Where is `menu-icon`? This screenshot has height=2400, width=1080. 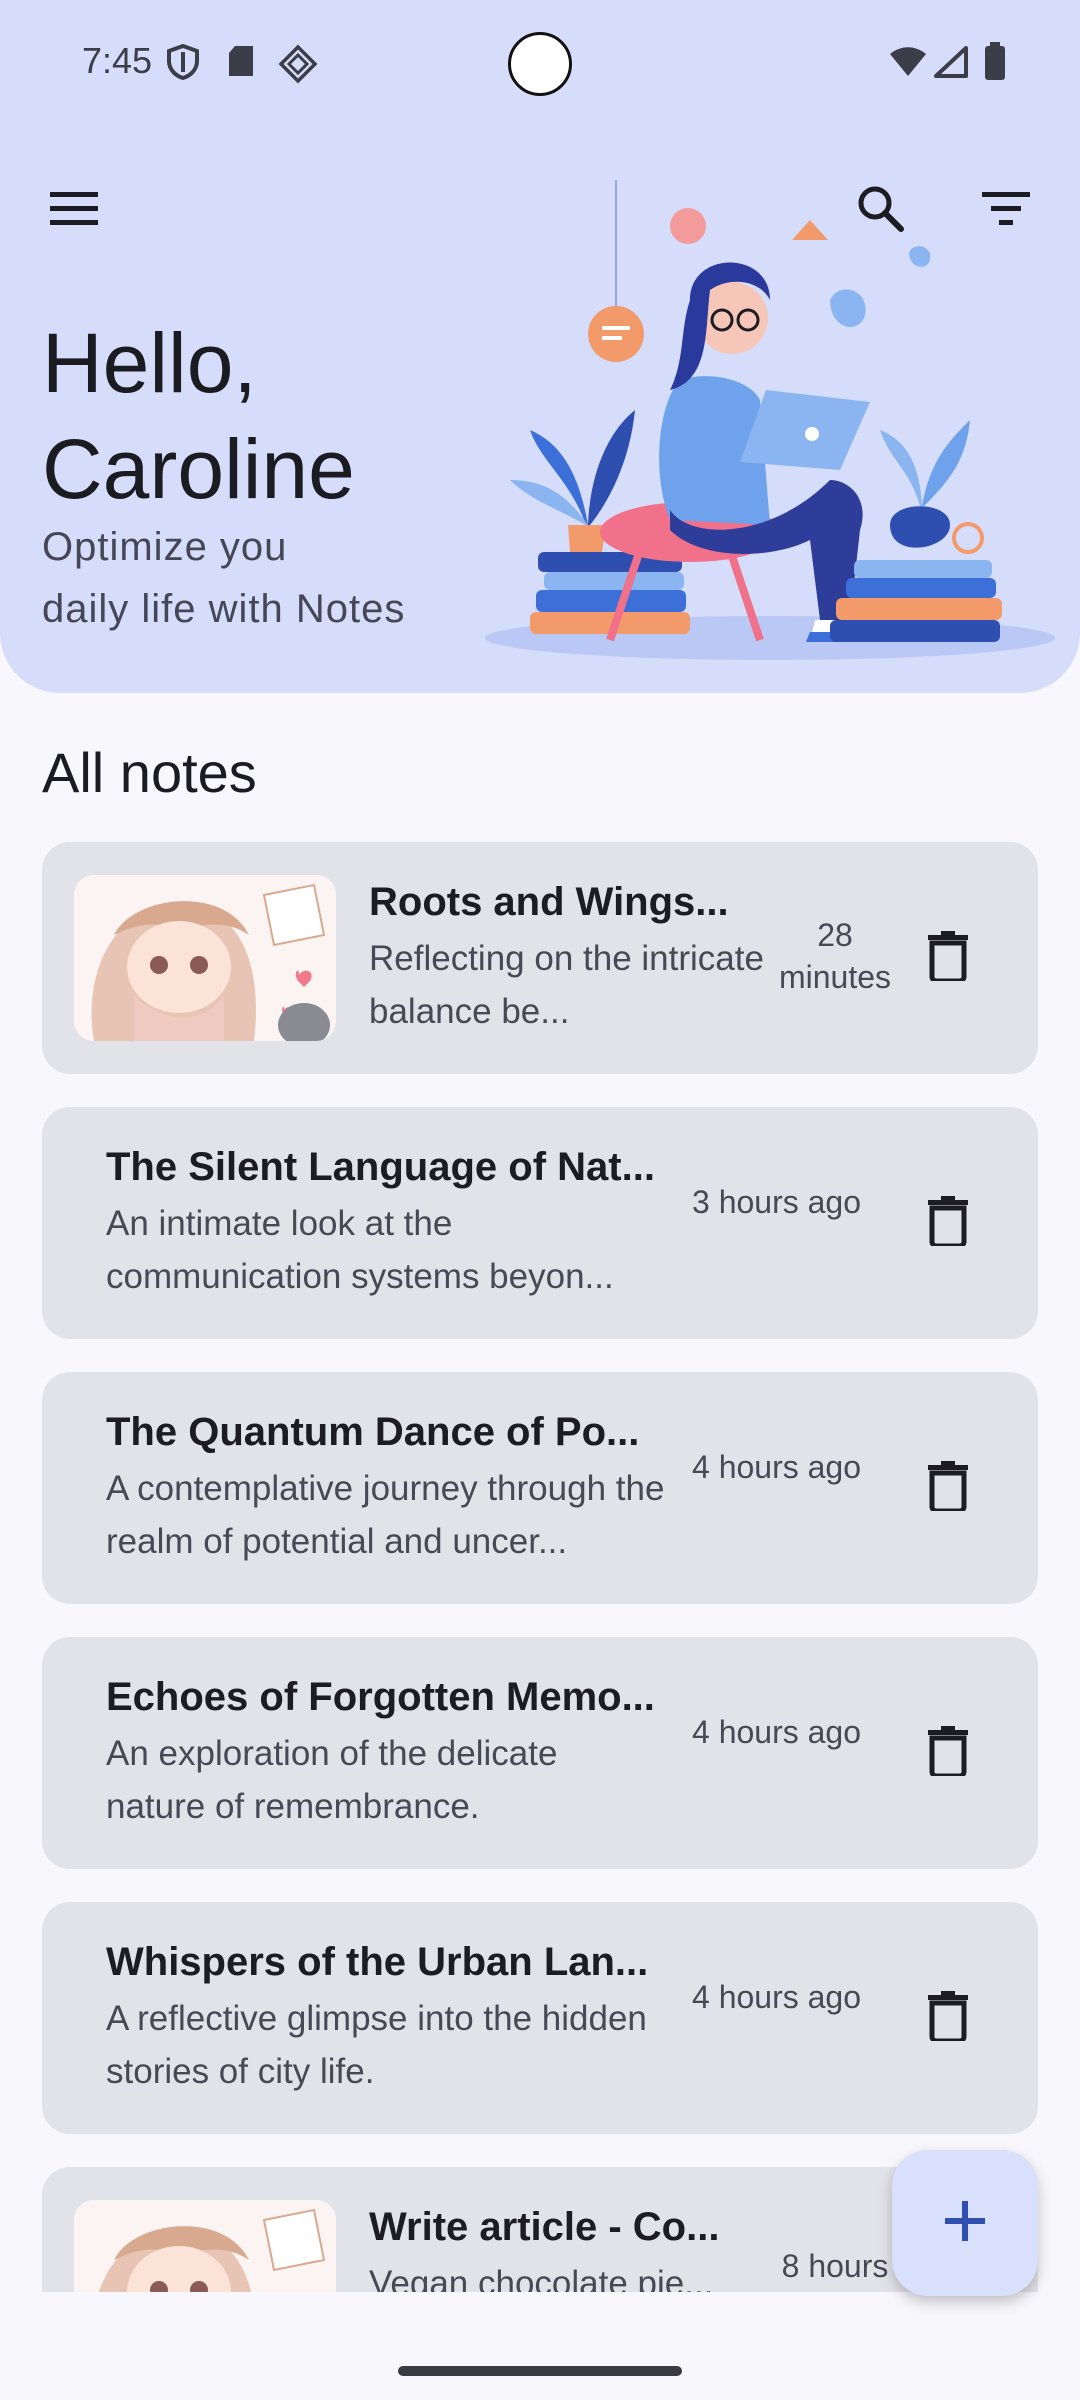 menu-icon is located at coordinates (74, 210).